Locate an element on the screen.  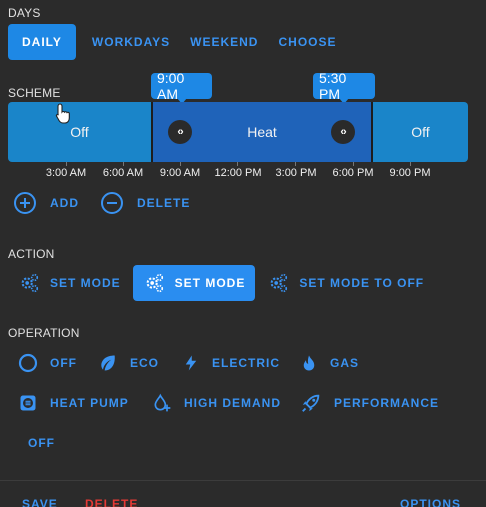
mode-label: PERFORMANCE is located at coordinates (387, 403).